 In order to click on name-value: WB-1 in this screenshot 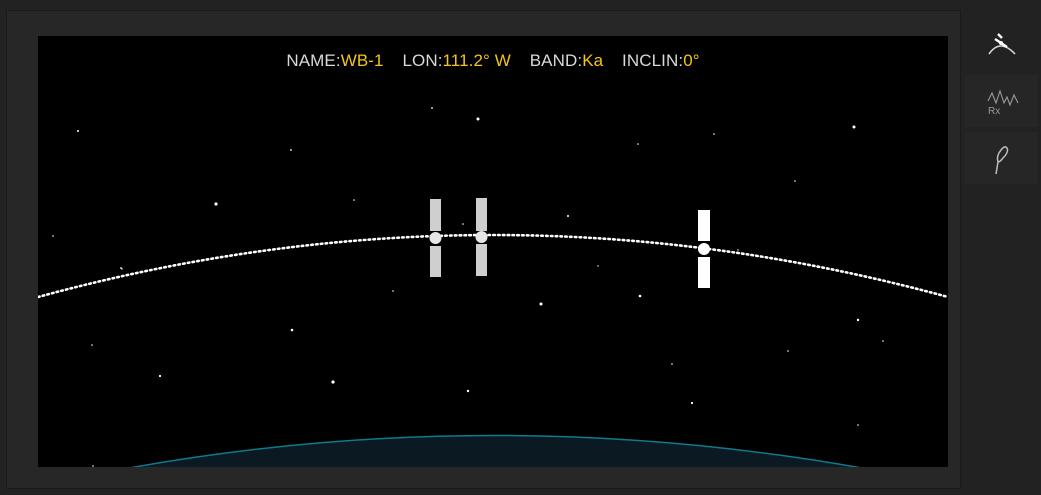, I will do `click(362, 60)`.